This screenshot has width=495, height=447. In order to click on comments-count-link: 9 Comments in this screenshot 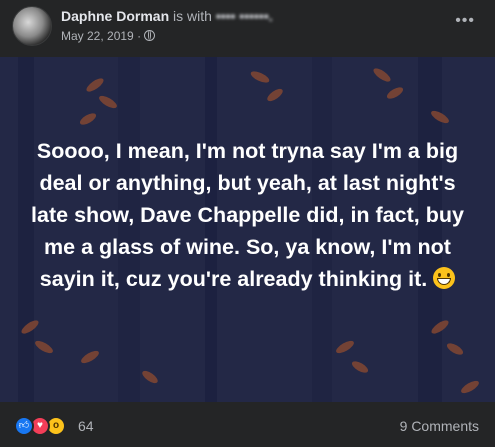, I will do `click(439, 426)`.